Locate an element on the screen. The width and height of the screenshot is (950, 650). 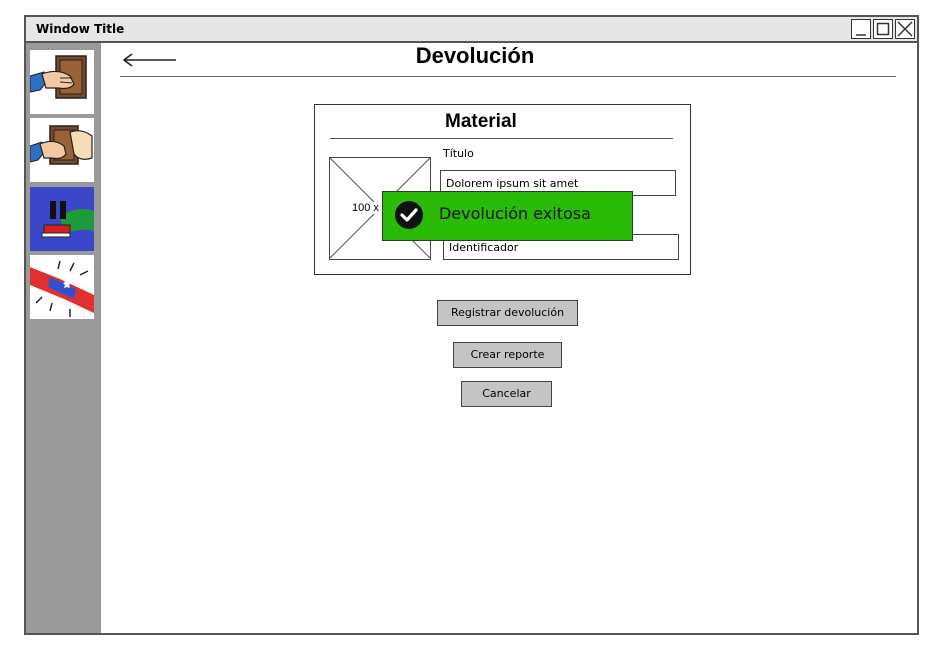
toast-message: Devolución exitosa is located at coordinates (515, 213).